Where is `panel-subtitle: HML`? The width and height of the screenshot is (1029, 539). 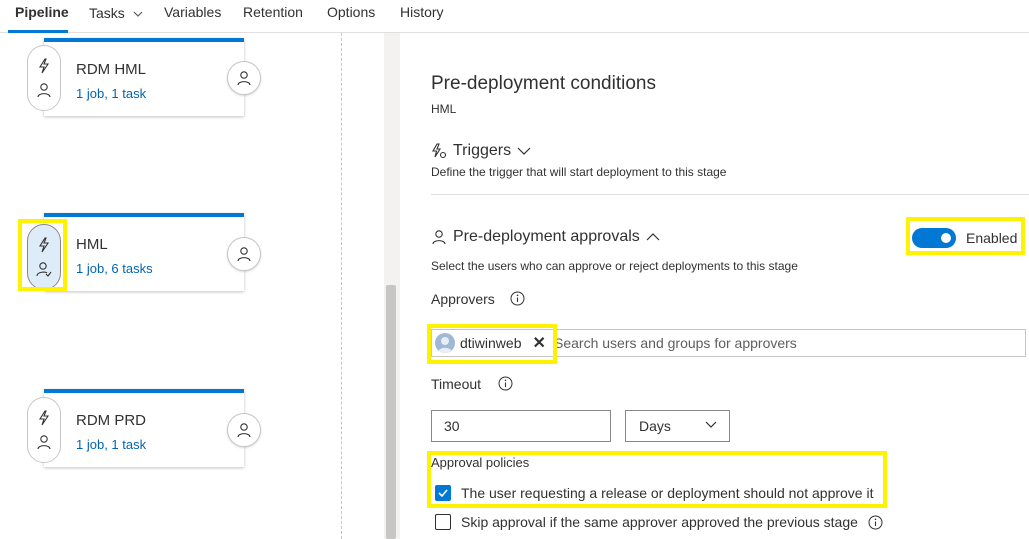 panel-subtitle: HML is located at coordinates (444, 109).